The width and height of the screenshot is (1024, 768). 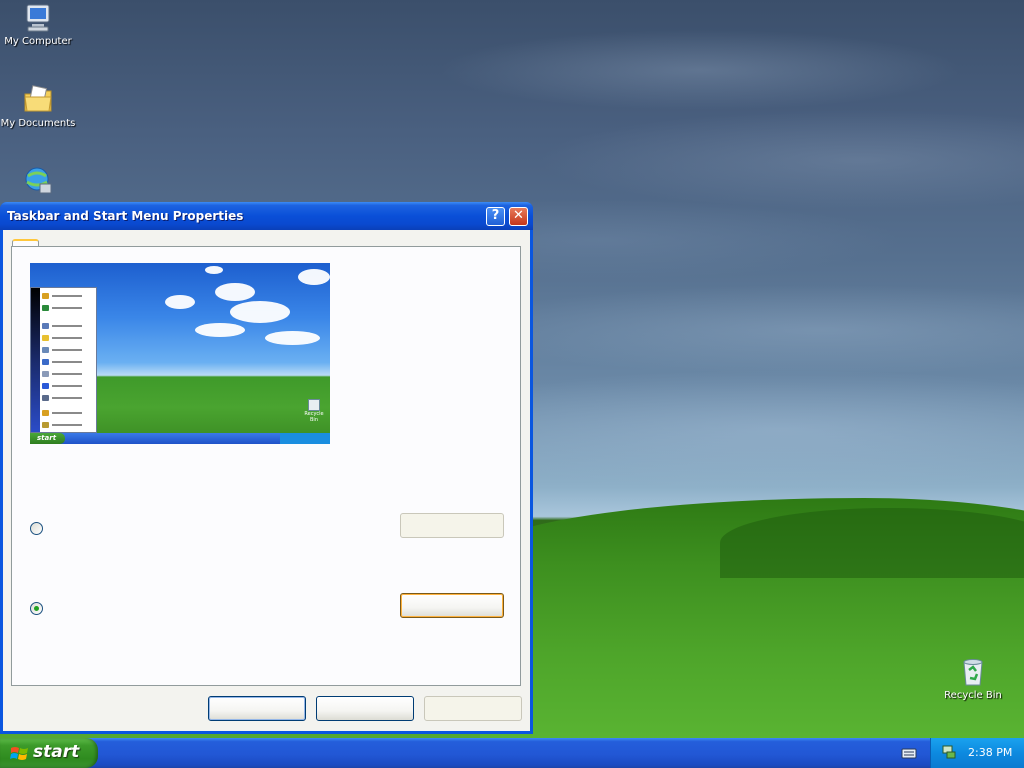 I want to click on preview-taskbar: start, so click(x=180, y=438).